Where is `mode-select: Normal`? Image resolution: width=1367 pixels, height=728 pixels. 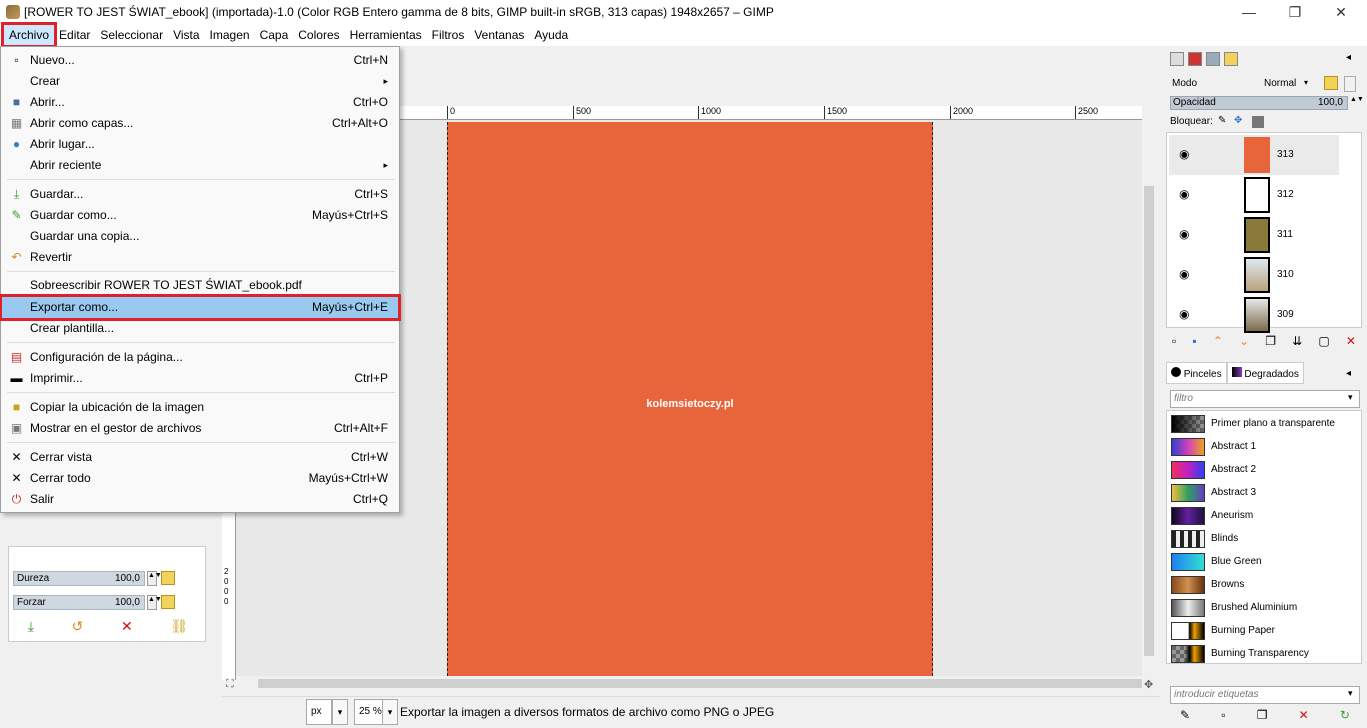
mode-select: Normal is located at coordinates (1280, 83).